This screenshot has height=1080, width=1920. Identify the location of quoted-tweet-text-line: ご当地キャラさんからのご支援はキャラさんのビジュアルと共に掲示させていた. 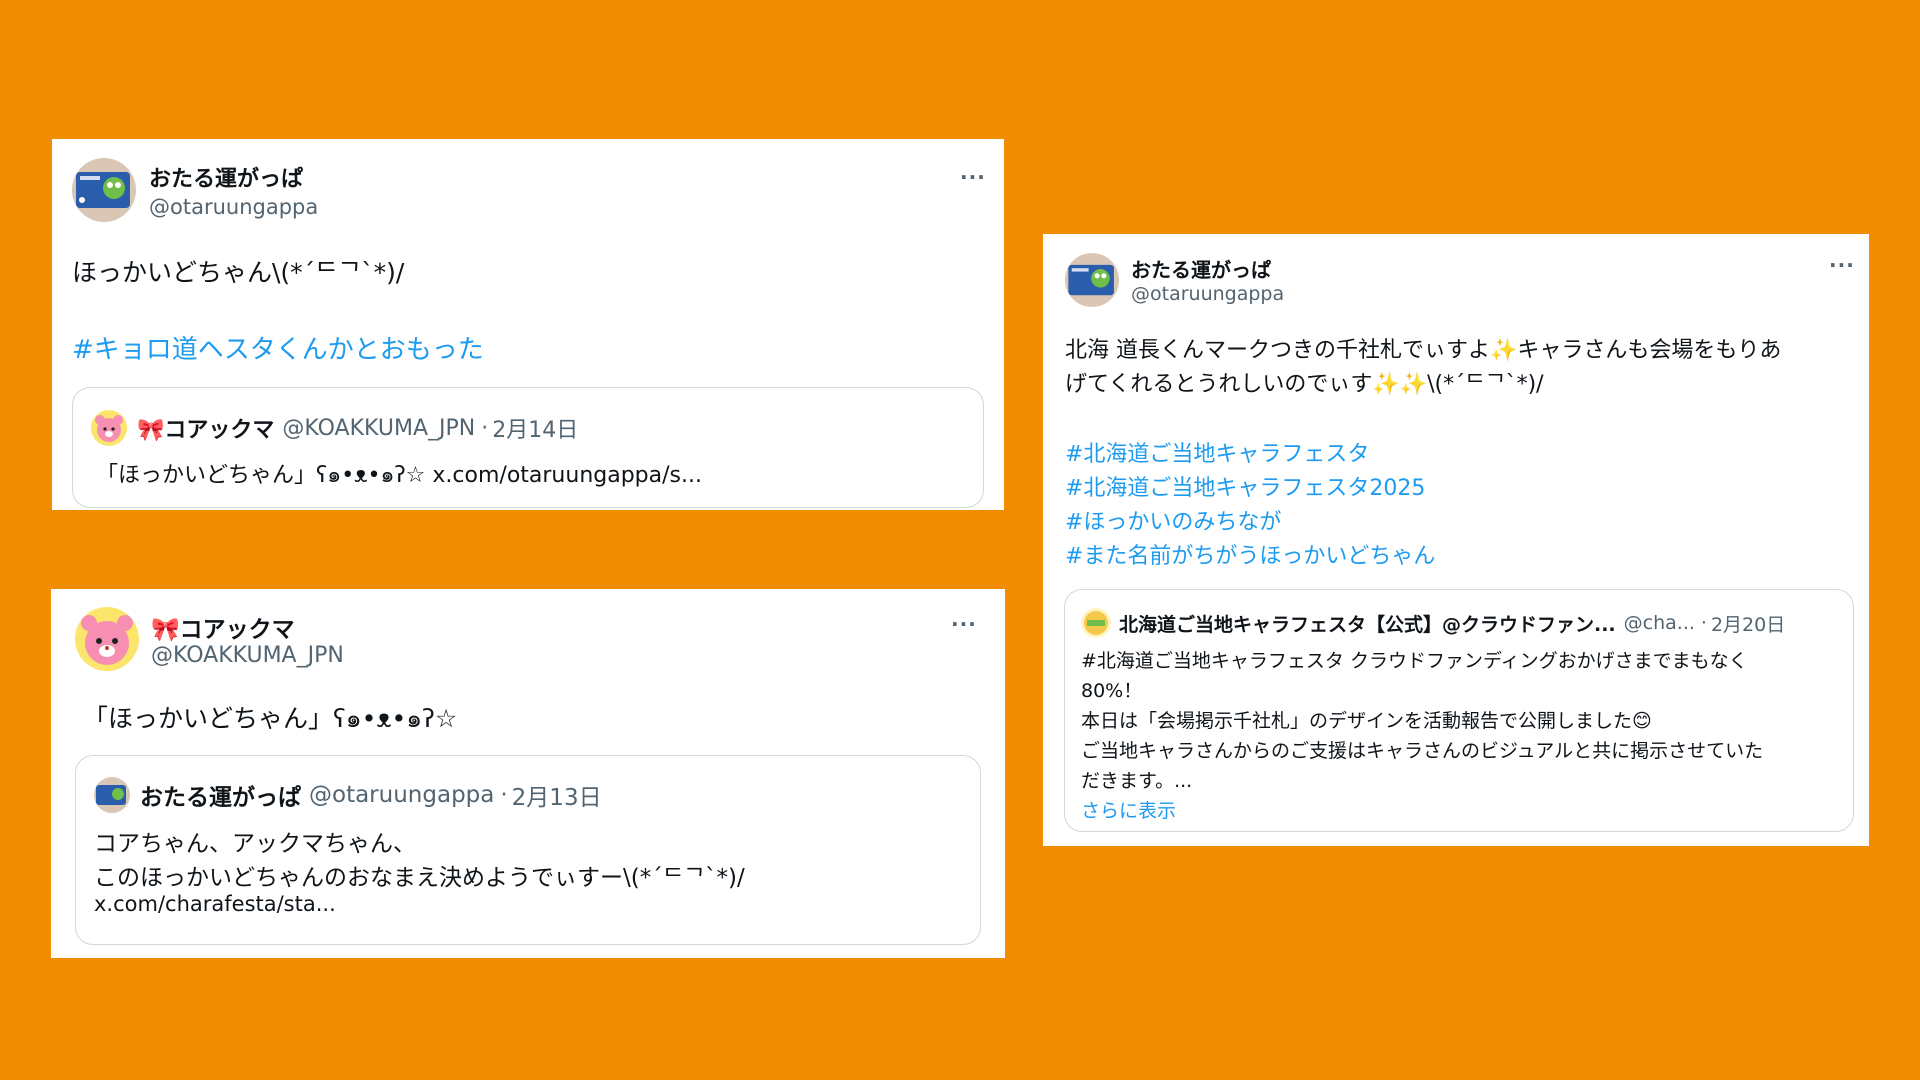
(1422, 751).